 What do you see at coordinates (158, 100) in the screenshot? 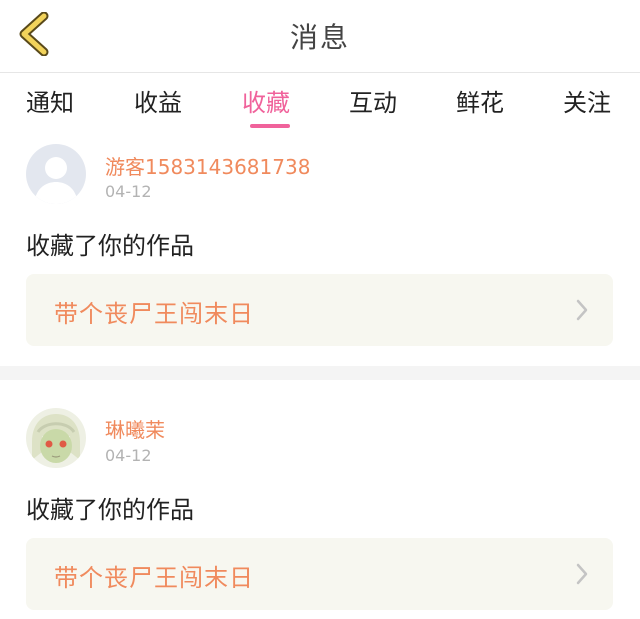
I see `tab-earnings: 收益` at bounding box center [158, 100].